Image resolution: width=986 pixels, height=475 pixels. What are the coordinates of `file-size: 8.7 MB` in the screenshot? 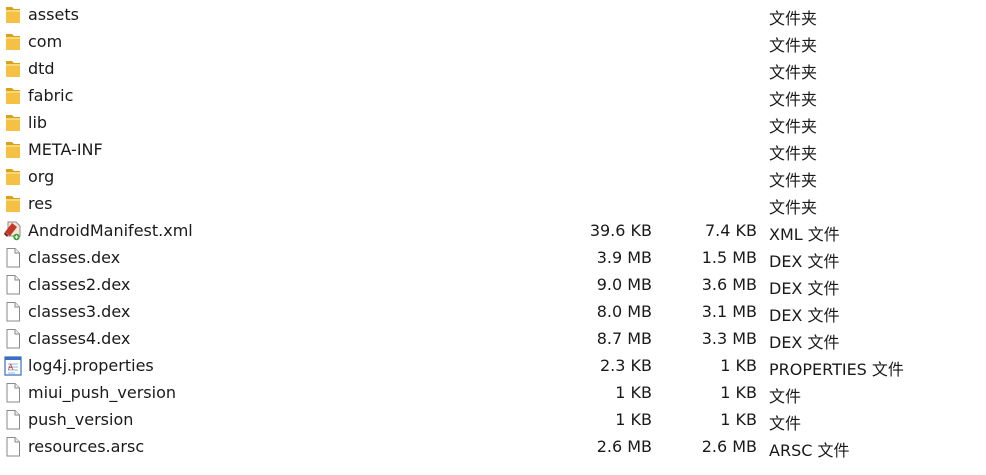 It's located at (624, 338).